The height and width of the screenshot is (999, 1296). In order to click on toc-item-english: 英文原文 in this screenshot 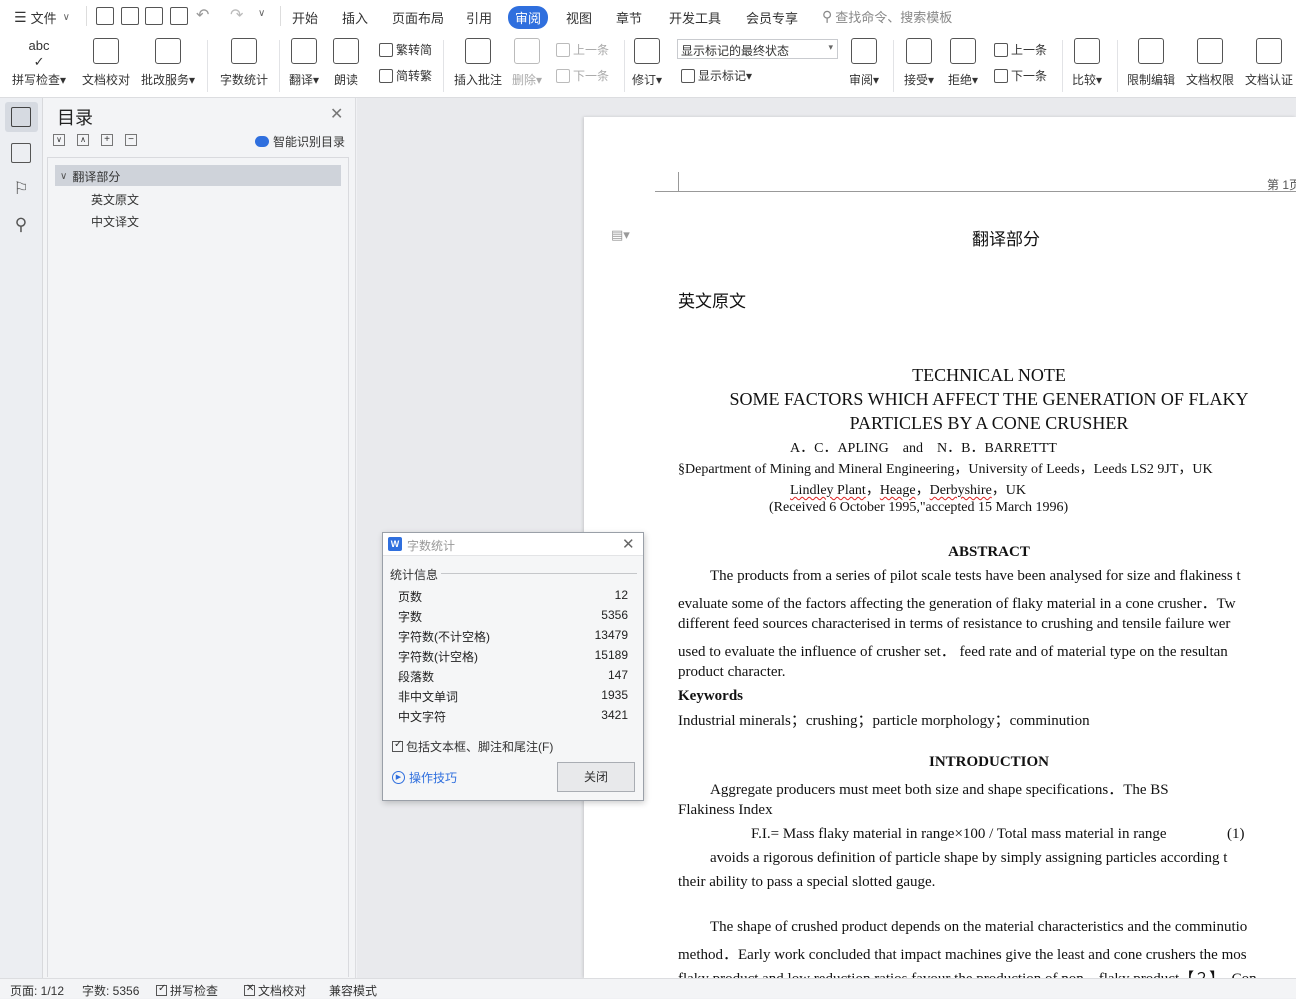, I will do `click(115, 199)`.